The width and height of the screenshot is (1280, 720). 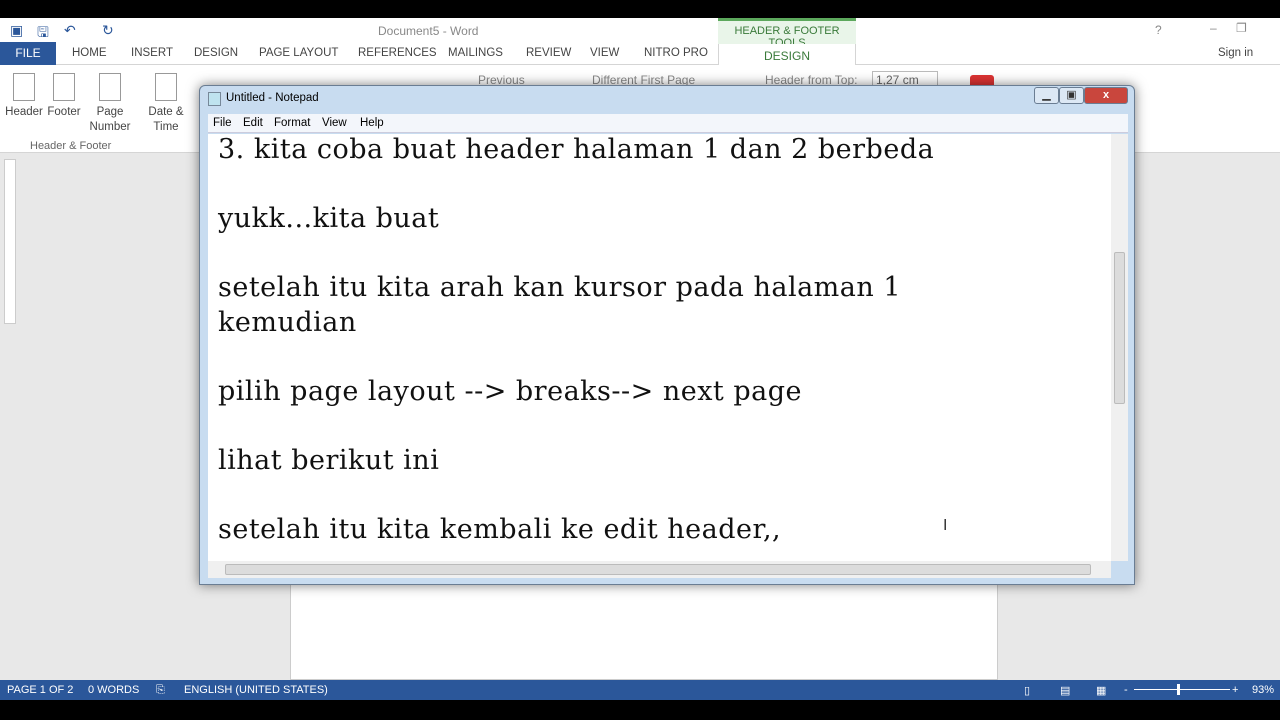 I want to click on word-count: 0 WORDS, so click(x=113, y=690).